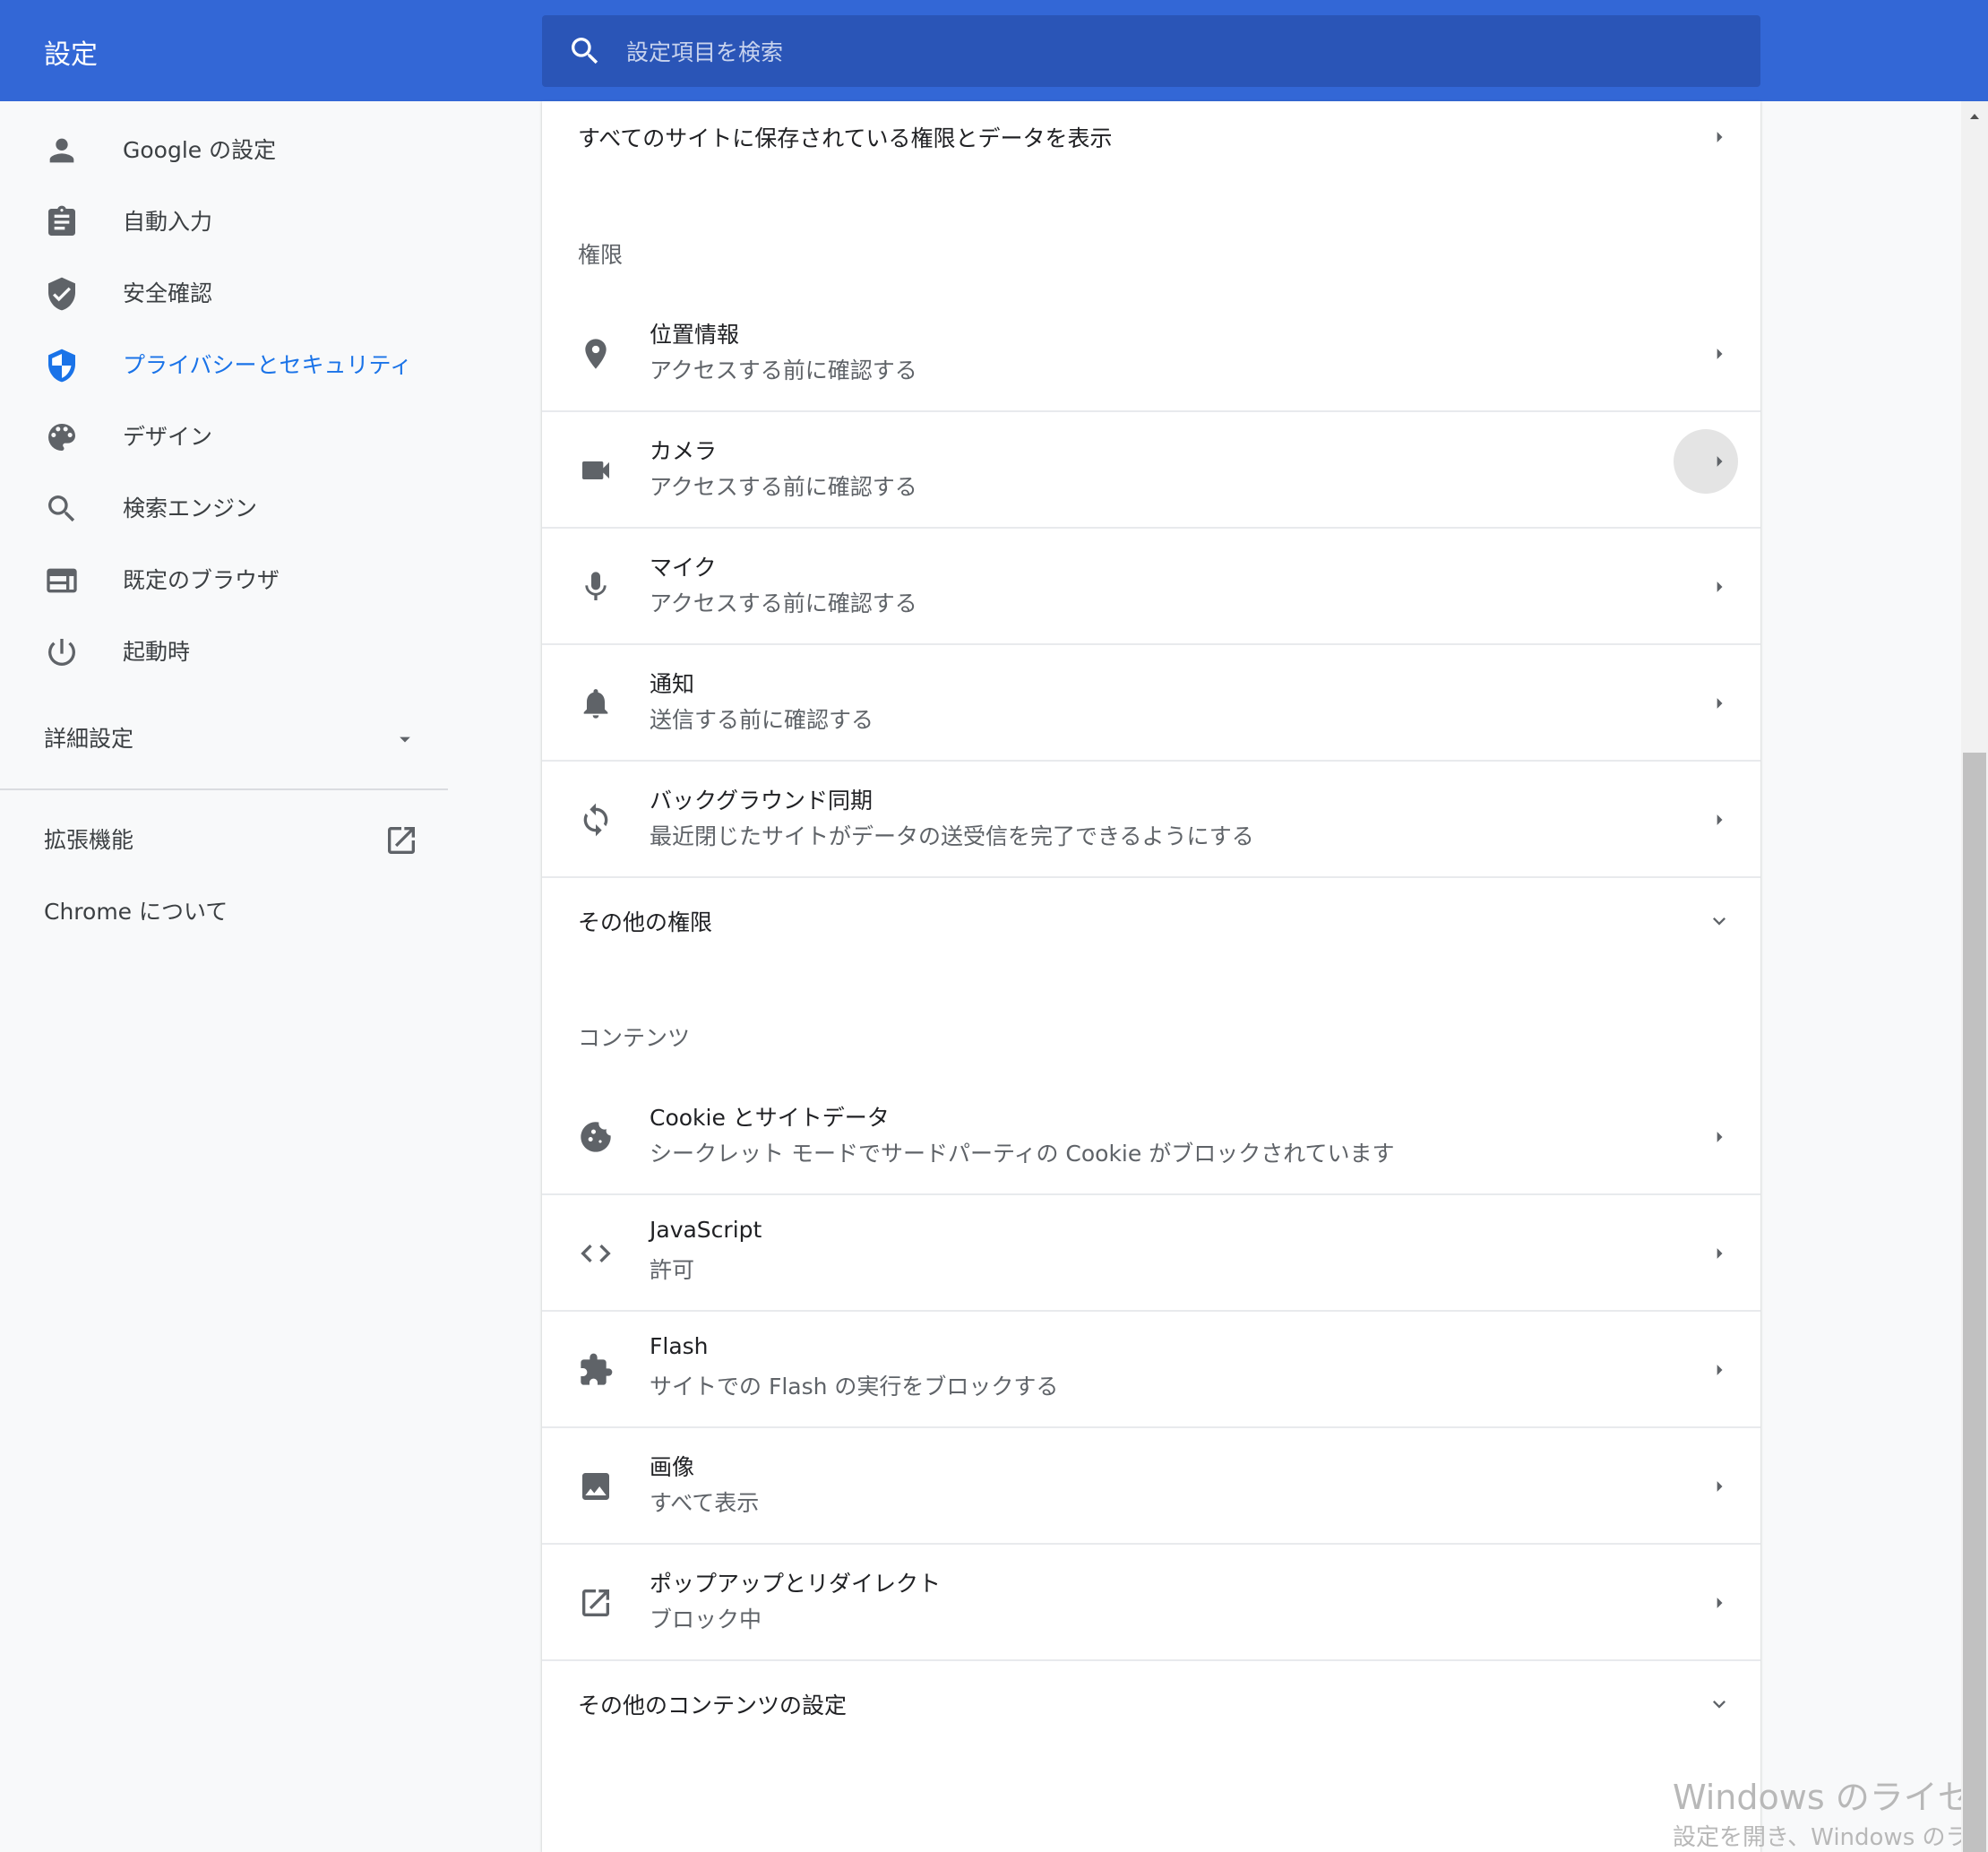 This screenshot has height=1852, width=1988. Describe the element at coordinates (672, 684) in the screenshot. I see `row-title: 通知` at that location.